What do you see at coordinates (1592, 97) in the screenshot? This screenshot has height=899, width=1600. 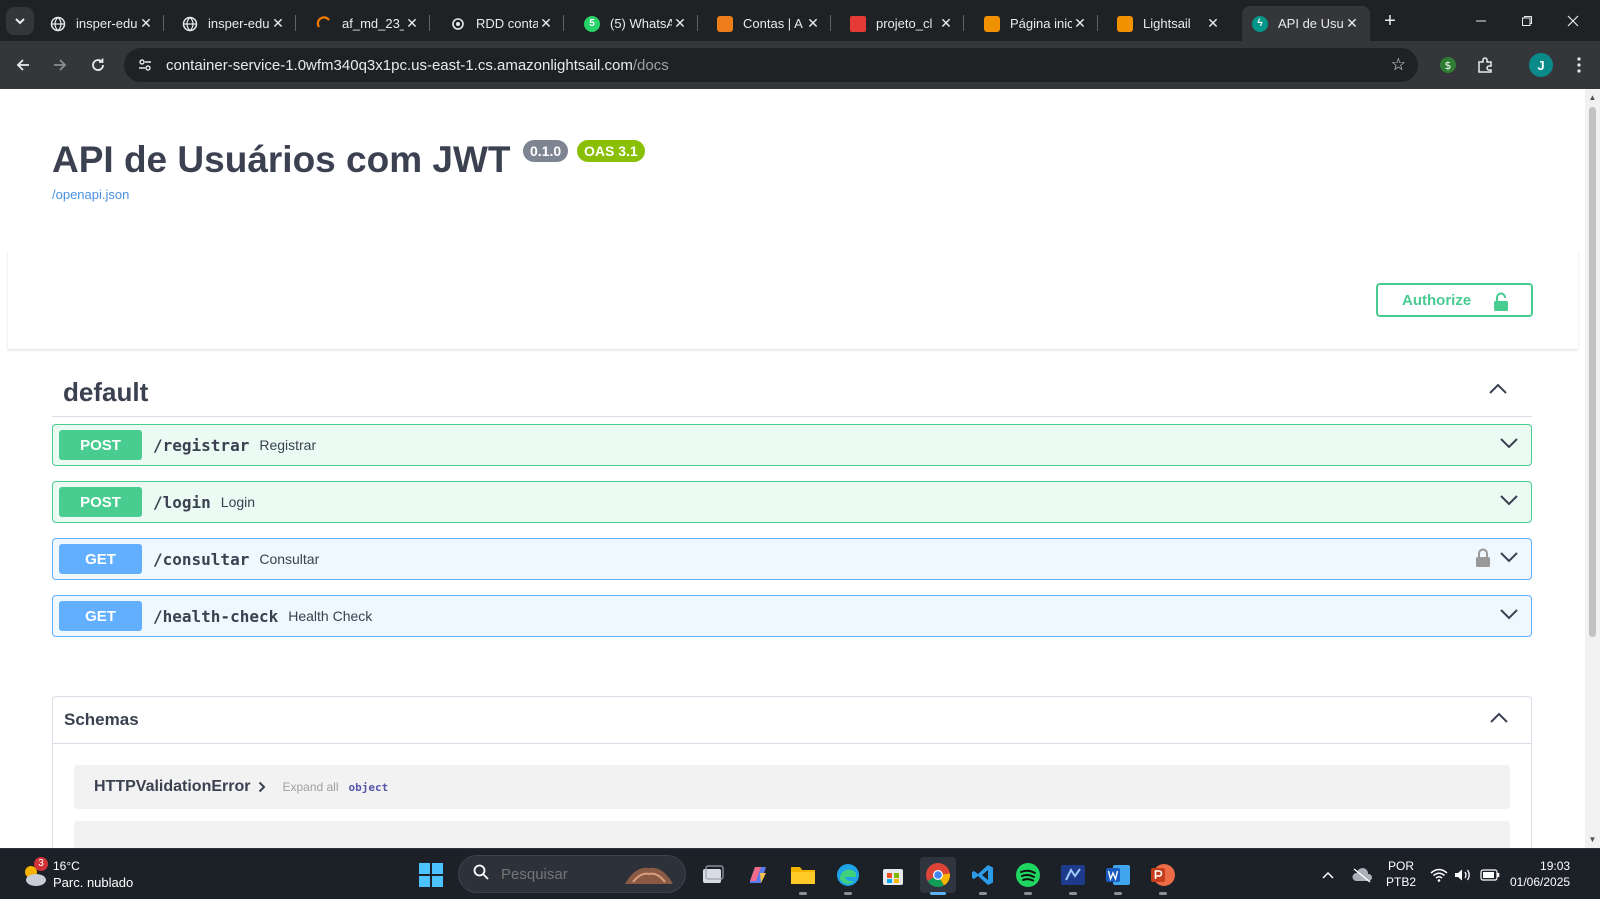 I see `scroll-up-icon: ▲` at bounding box center [1592, 97].